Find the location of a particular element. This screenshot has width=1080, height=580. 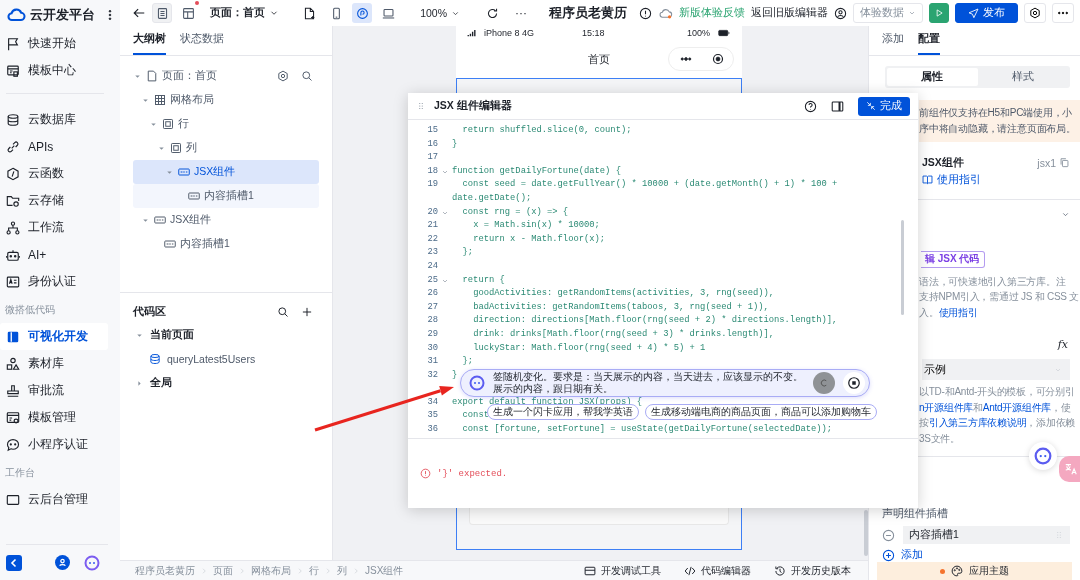

line-number: 30 is located at coordinates (432, 348).